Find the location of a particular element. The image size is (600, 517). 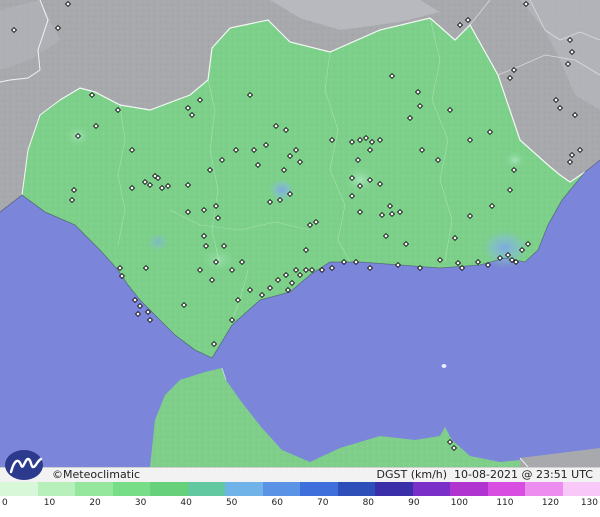

product-label: DGST (km/h) 10-08-2021 @ 23:51 UTC is located at coordinates (485, 475).